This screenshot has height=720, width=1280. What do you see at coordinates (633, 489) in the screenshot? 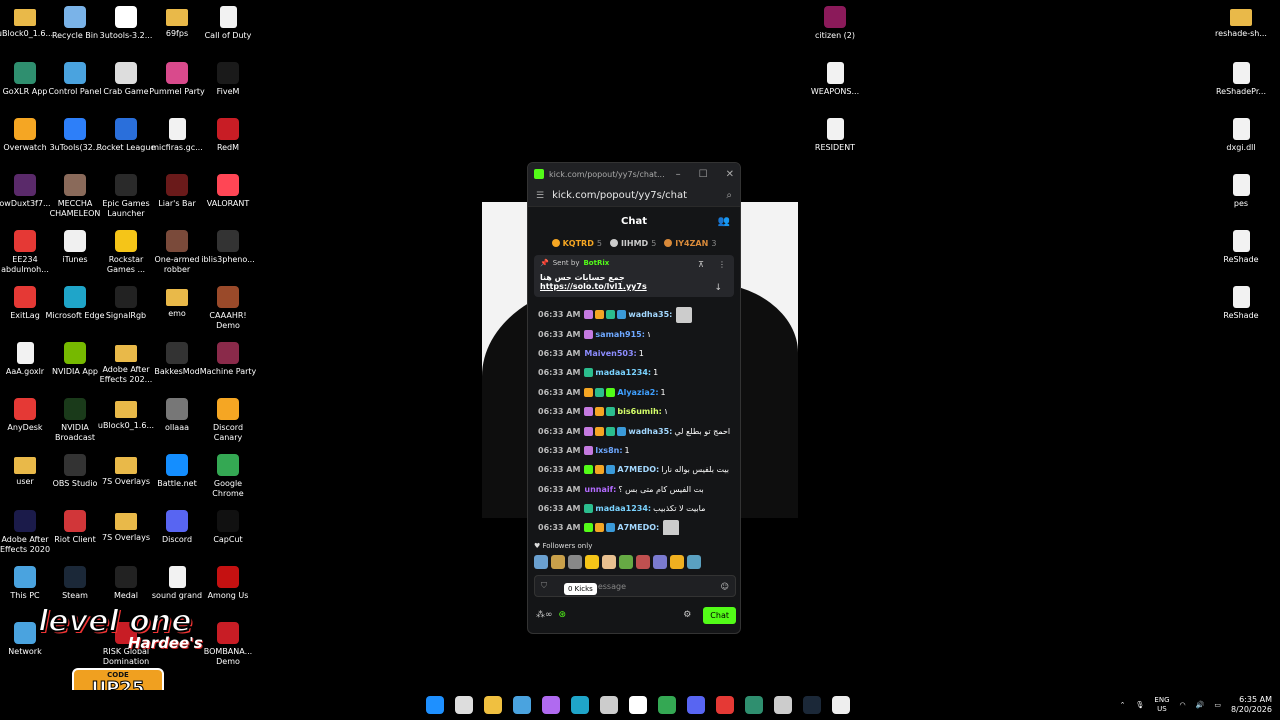
I see `chat-message: 06:33 AM unnaif: بت الفيس كام متى بس ؟` at bounding box center [633, 489].